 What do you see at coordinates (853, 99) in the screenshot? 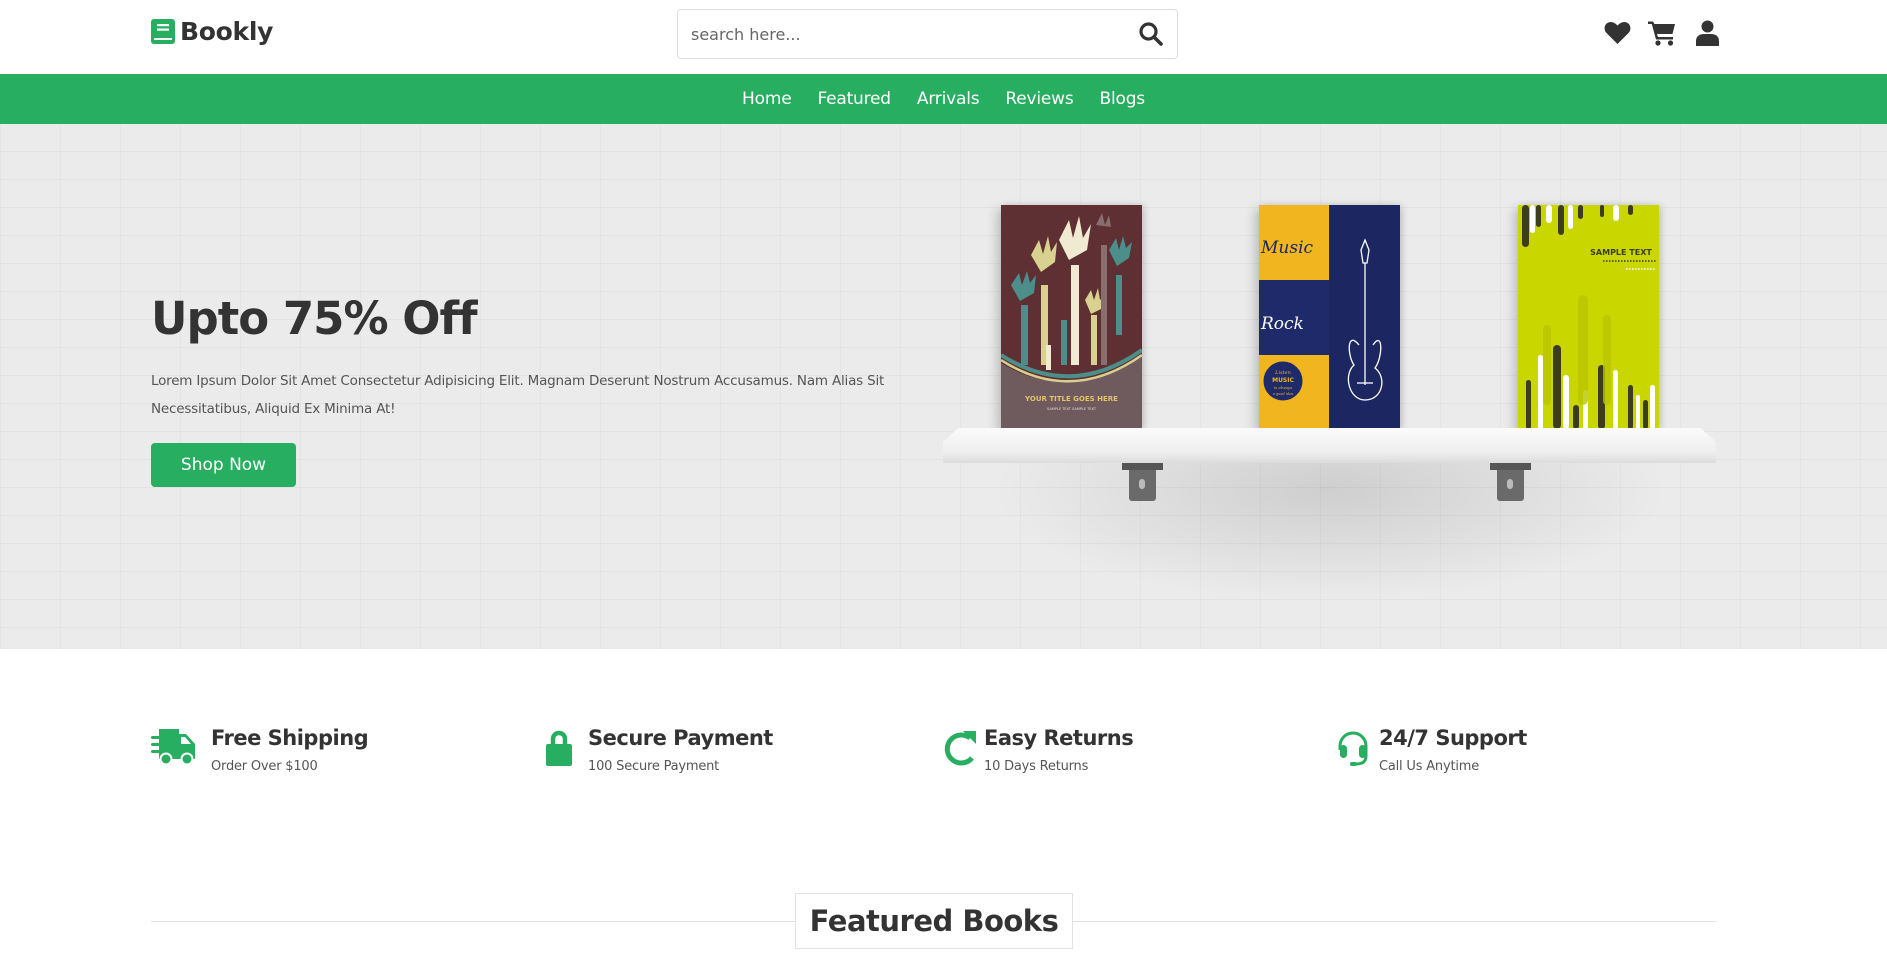
I see `nav-item-featured: Featured` at bounding box center [853, 99].